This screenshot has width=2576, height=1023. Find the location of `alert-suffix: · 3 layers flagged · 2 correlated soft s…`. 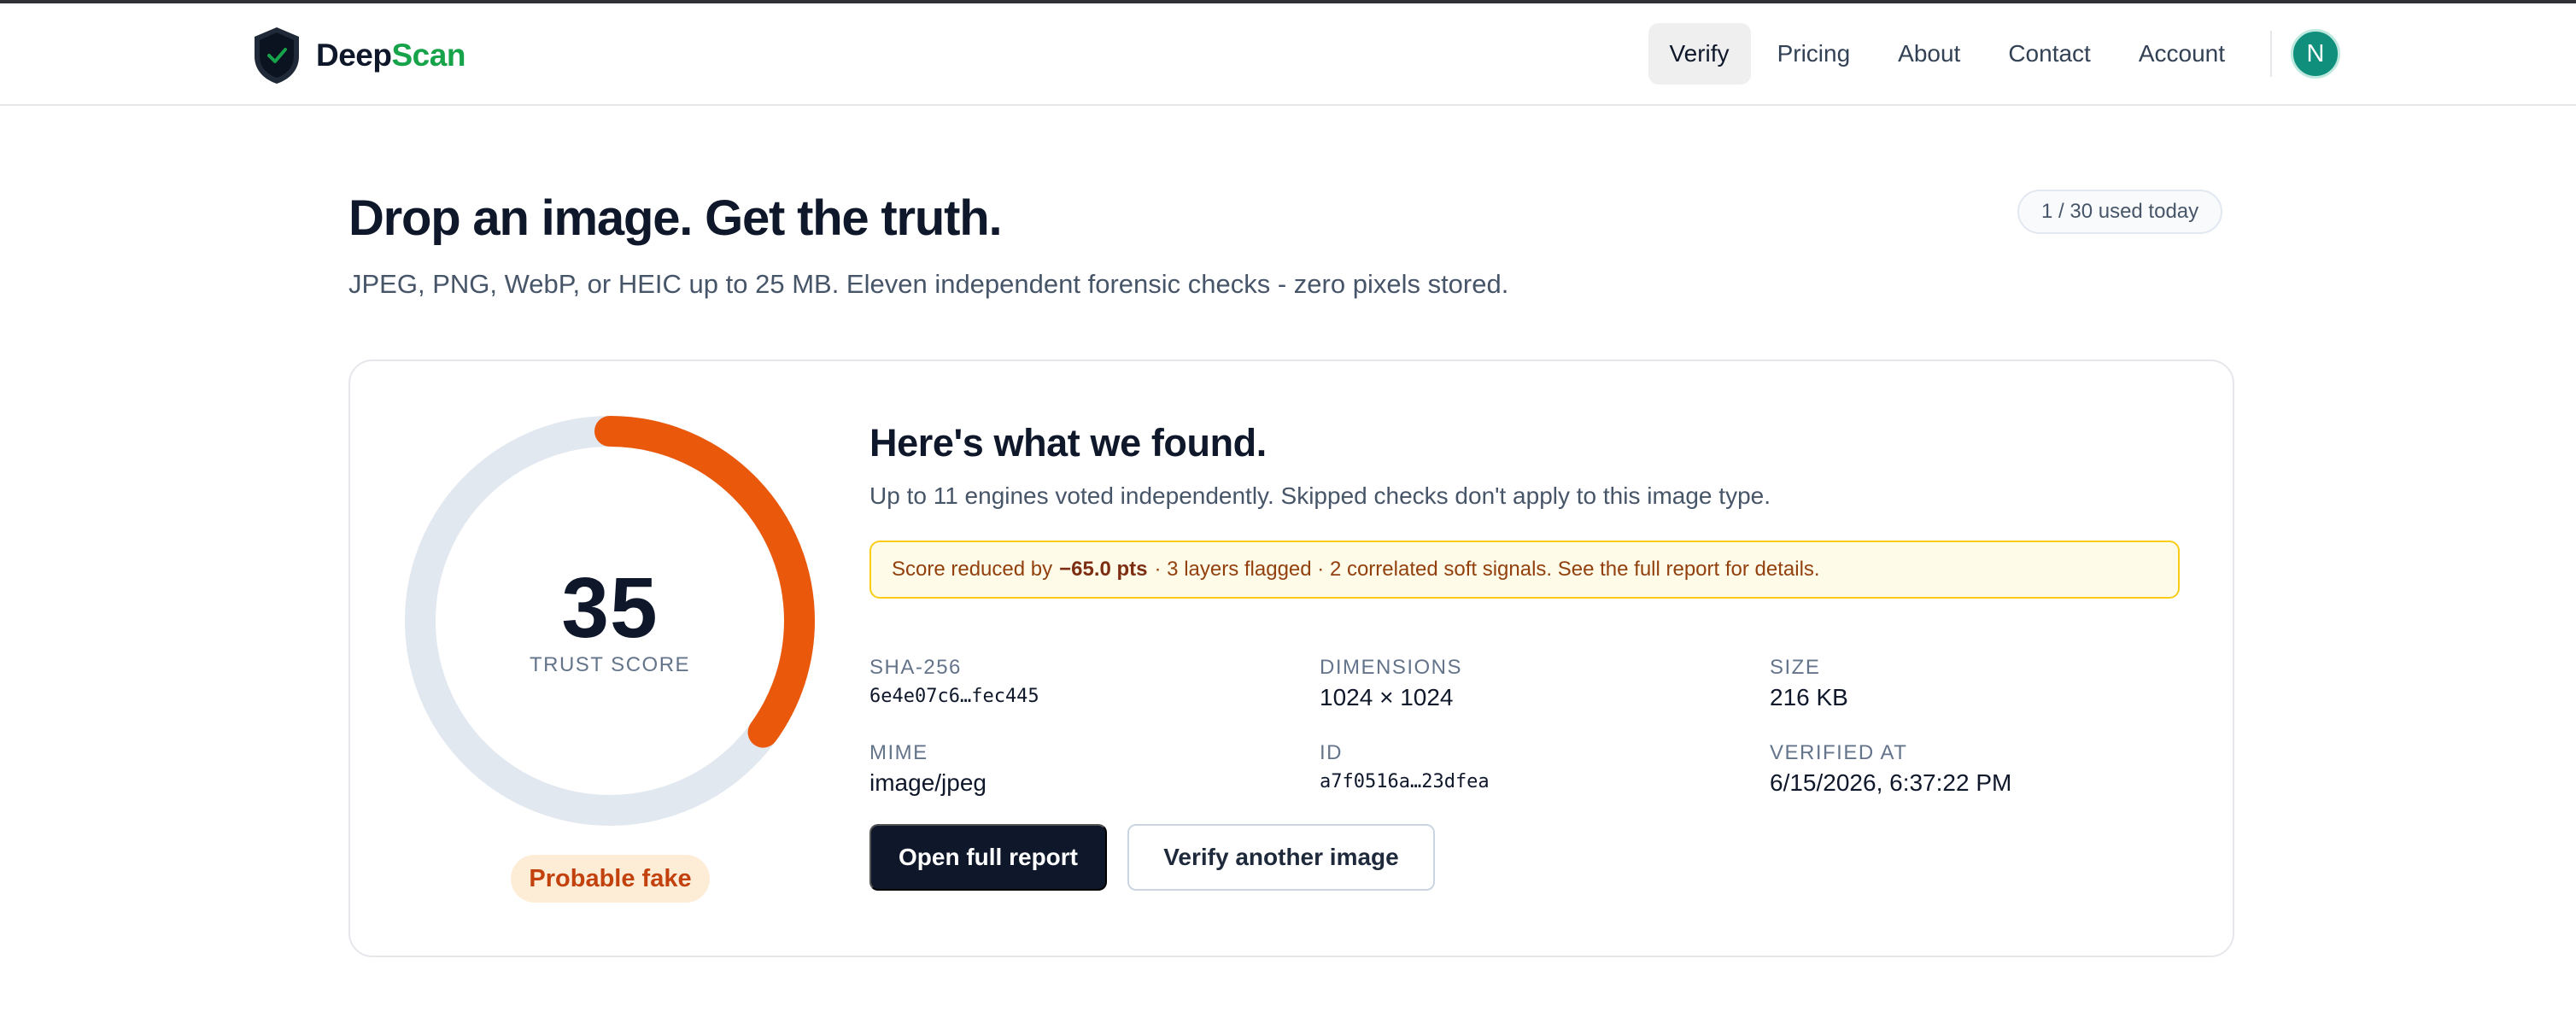

alert-suffix: · 3 layers flagged · 2 correlated soft s… is located at coordinates (1487, 570).